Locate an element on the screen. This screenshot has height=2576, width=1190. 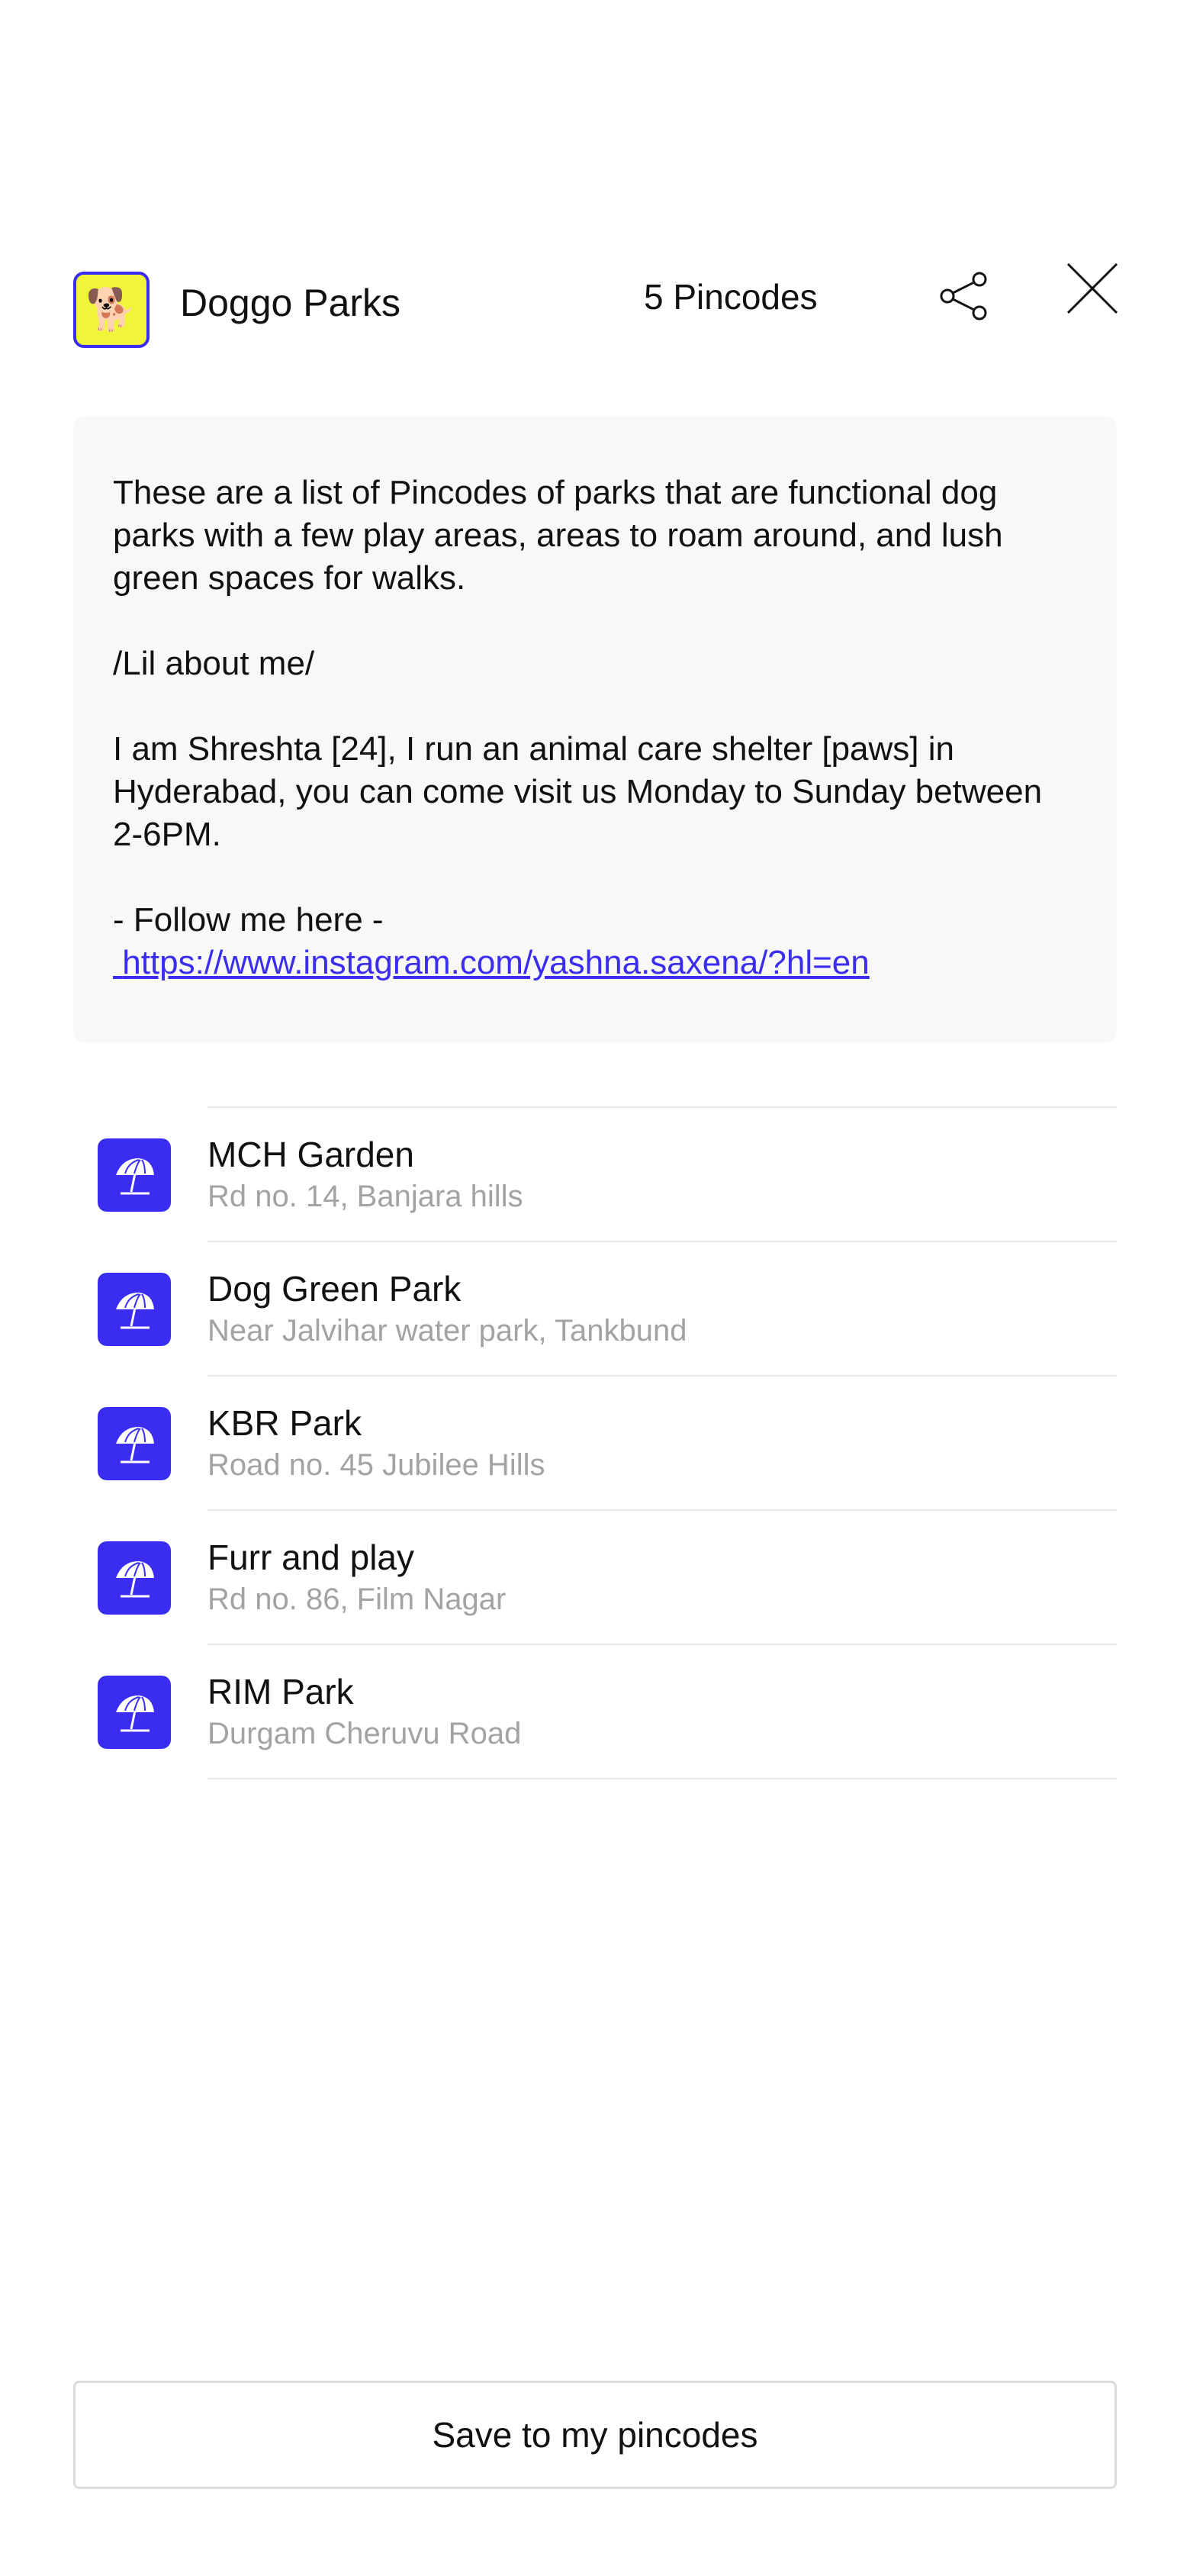
park-address: Rd no. 14, Banjara hills is located at coordinates (365, 1196).